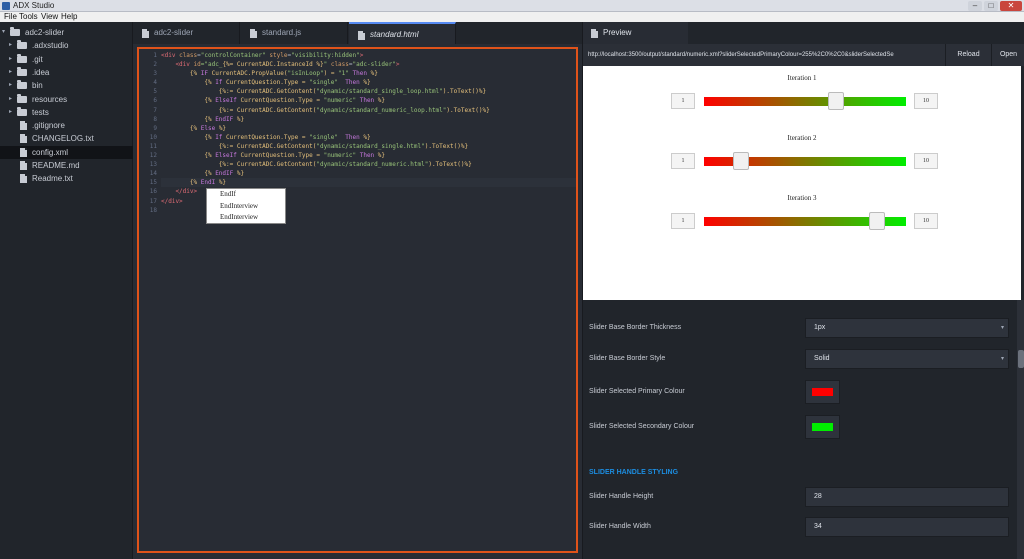  Describe the element at coordinates (155, 92) in the screenshot. I see `line-number: 5` at that location.